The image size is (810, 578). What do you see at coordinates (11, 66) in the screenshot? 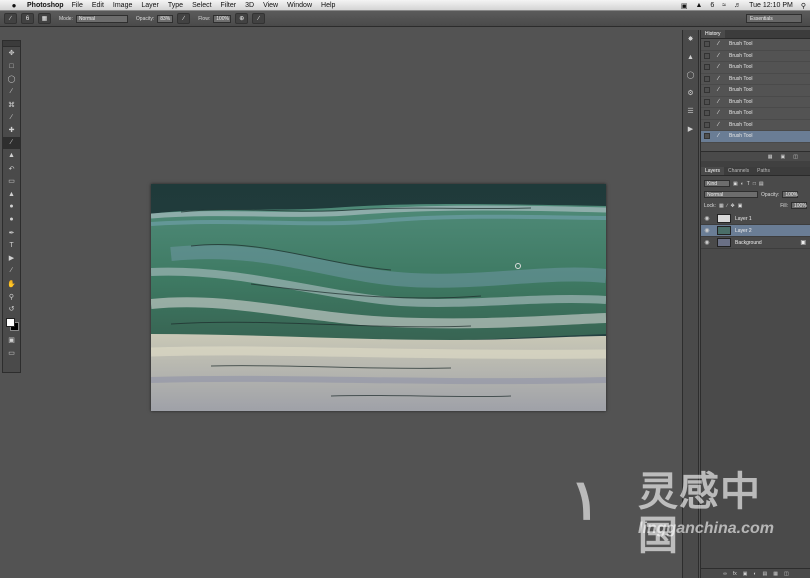
I see `marquee-tool-icon: □` at bounding box center [11, 66].